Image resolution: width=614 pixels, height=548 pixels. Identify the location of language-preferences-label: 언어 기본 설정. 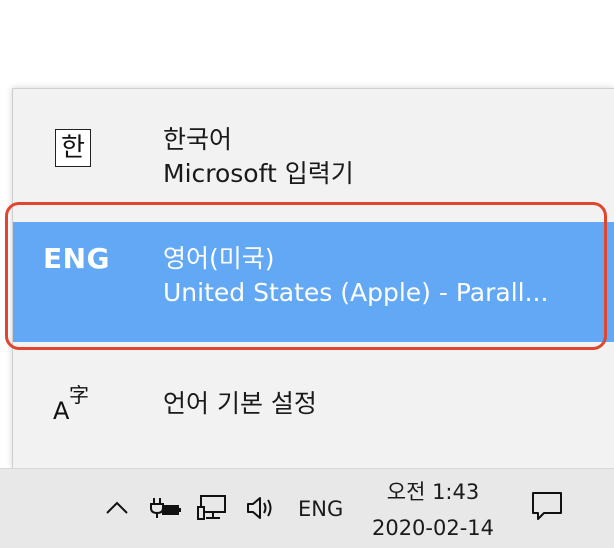
(240, 403).